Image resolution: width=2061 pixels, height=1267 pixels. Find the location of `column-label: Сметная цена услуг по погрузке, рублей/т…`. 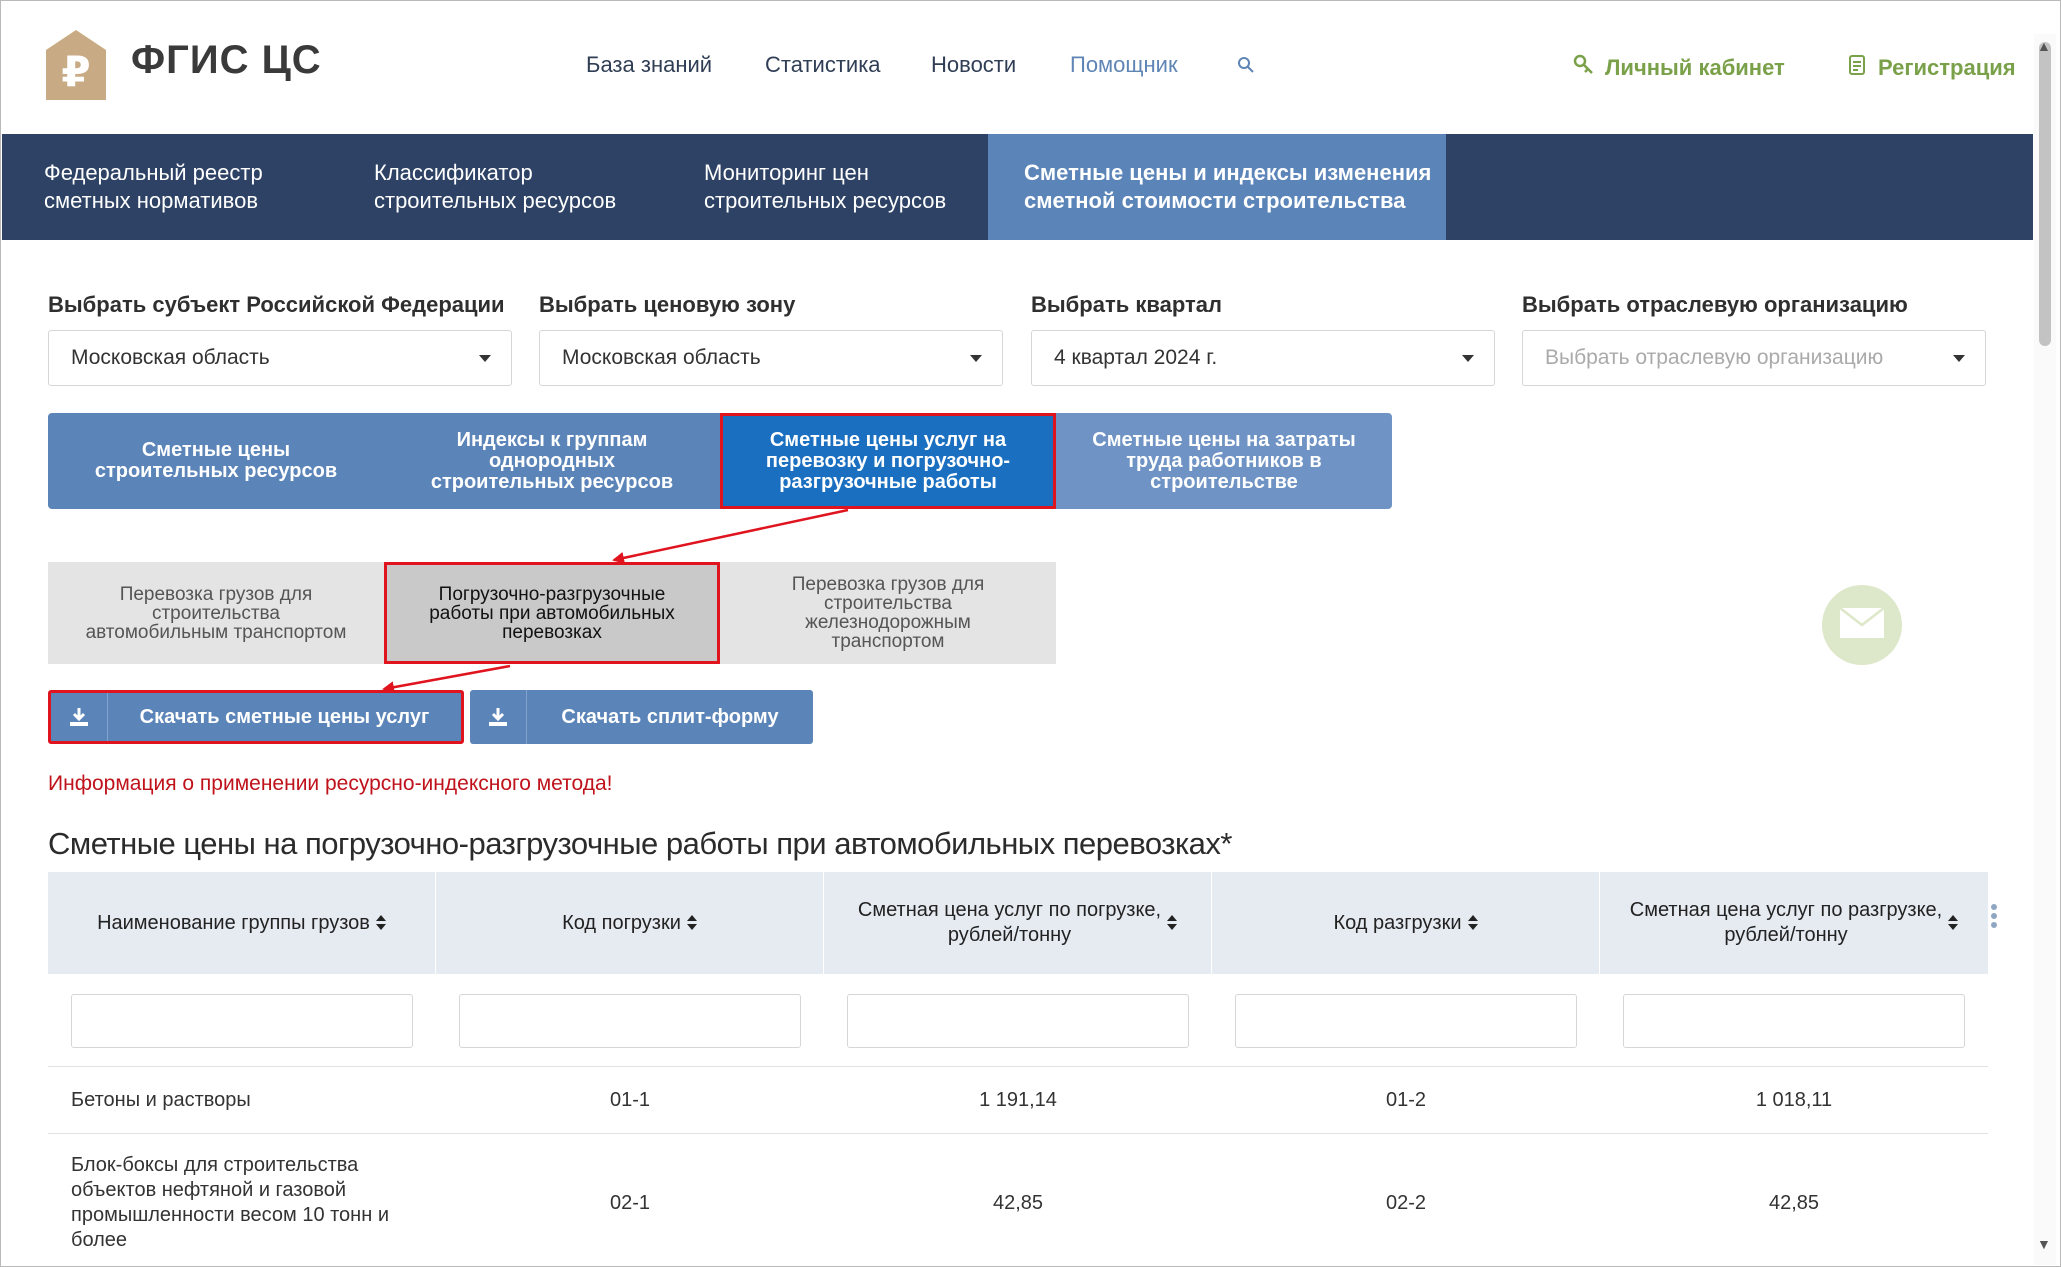

column-label: Сметная цена услуг по погрузке, рублей/т… is located at coordinates (1009, 922).